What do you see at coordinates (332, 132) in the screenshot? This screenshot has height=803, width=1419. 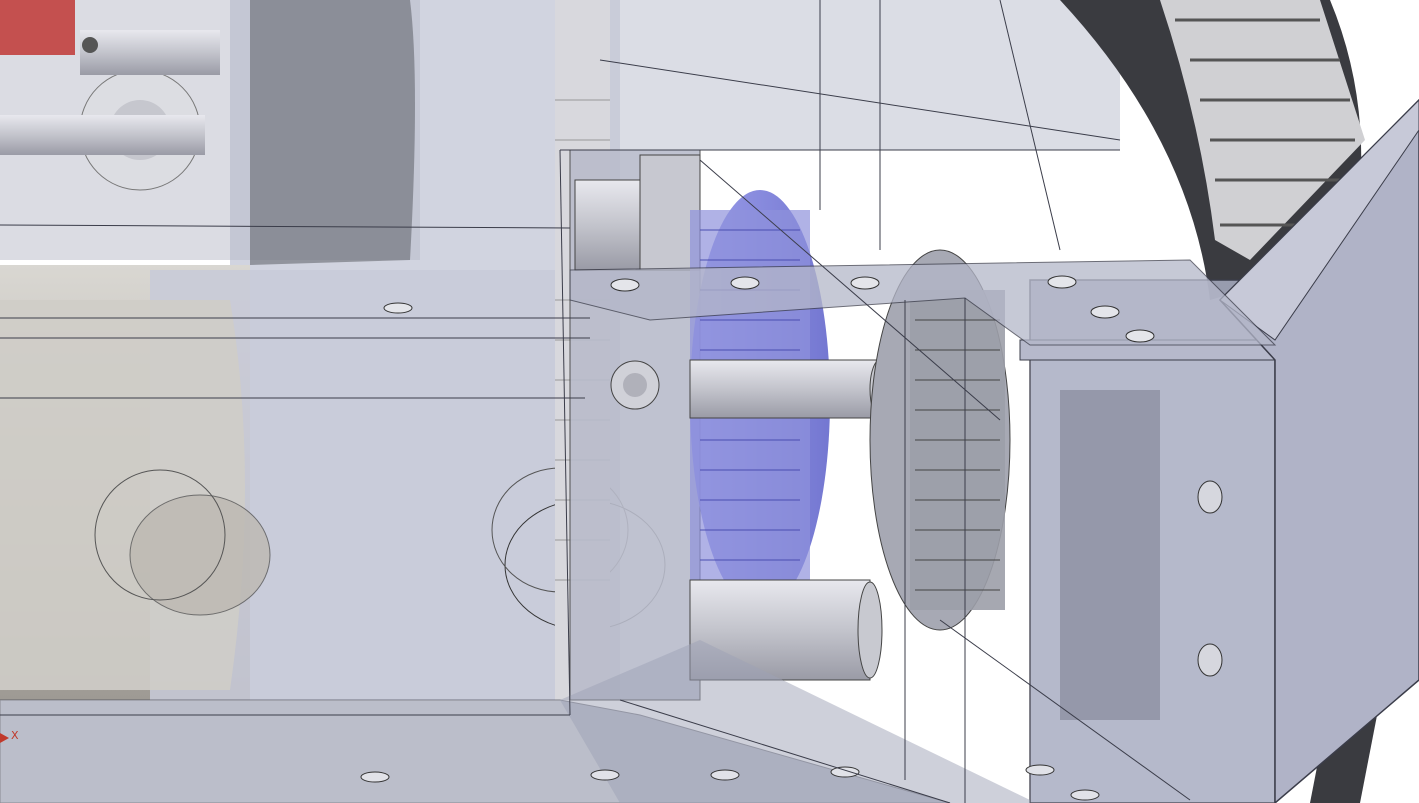 I see `motor-end-plate` at bounding box center [332, 132].